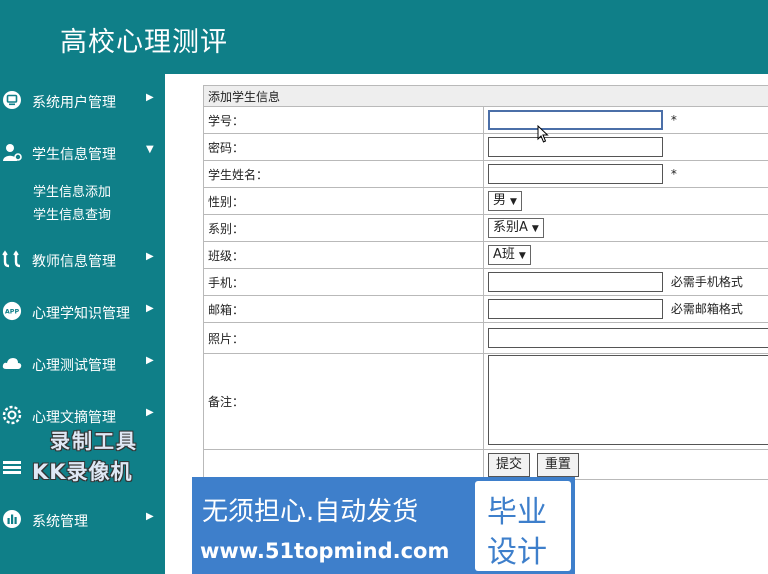 The height and width of the screenshot is (574, 768). I want to click on email-input, so click(575, 309).